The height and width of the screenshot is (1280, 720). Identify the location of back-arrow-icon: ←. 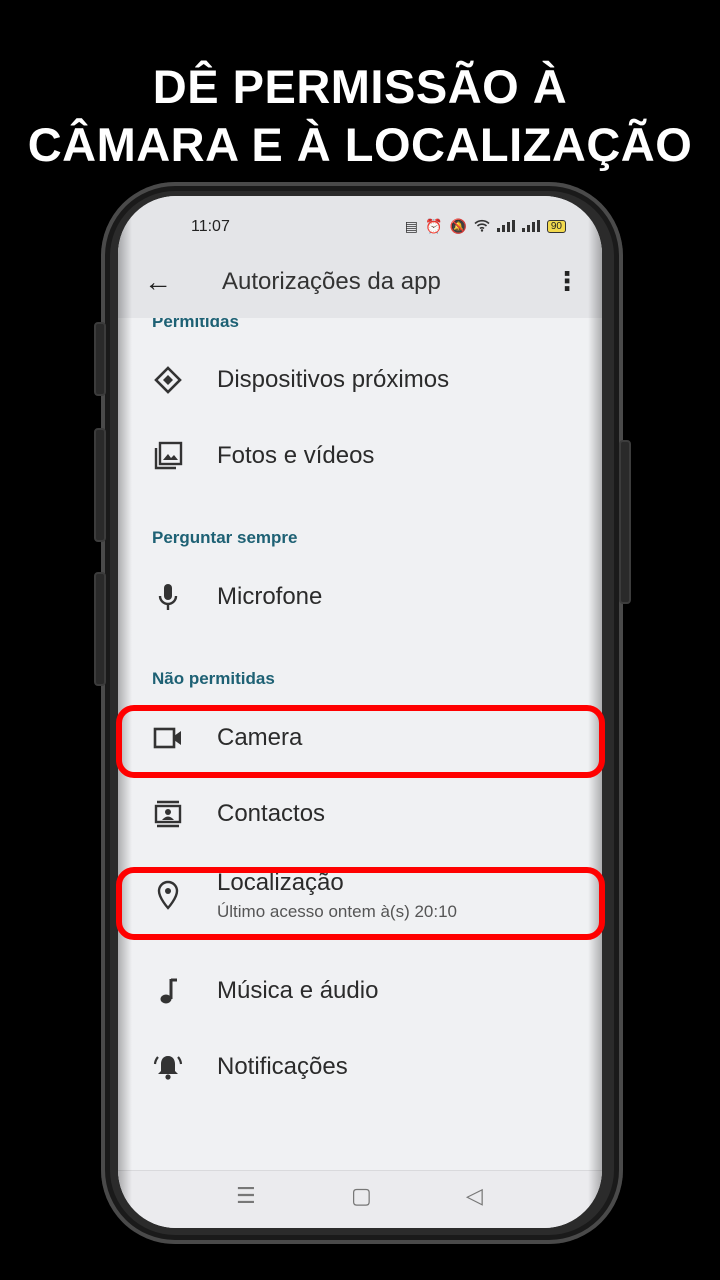
(158, 282).